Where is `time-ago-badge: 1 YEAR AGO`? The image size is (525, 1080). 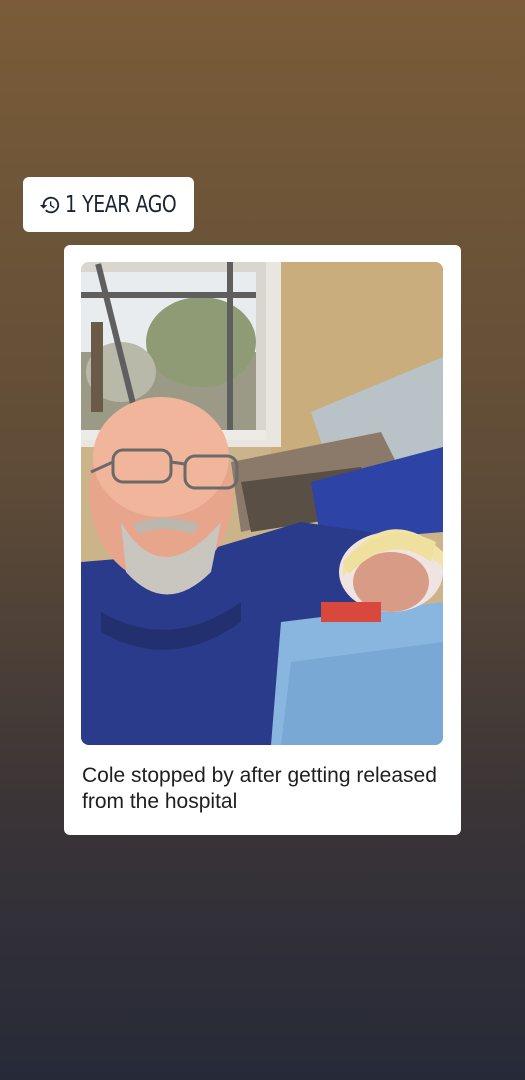 time-ago-badge: 1 YEAR AGO is located at coordinates (108, 204).